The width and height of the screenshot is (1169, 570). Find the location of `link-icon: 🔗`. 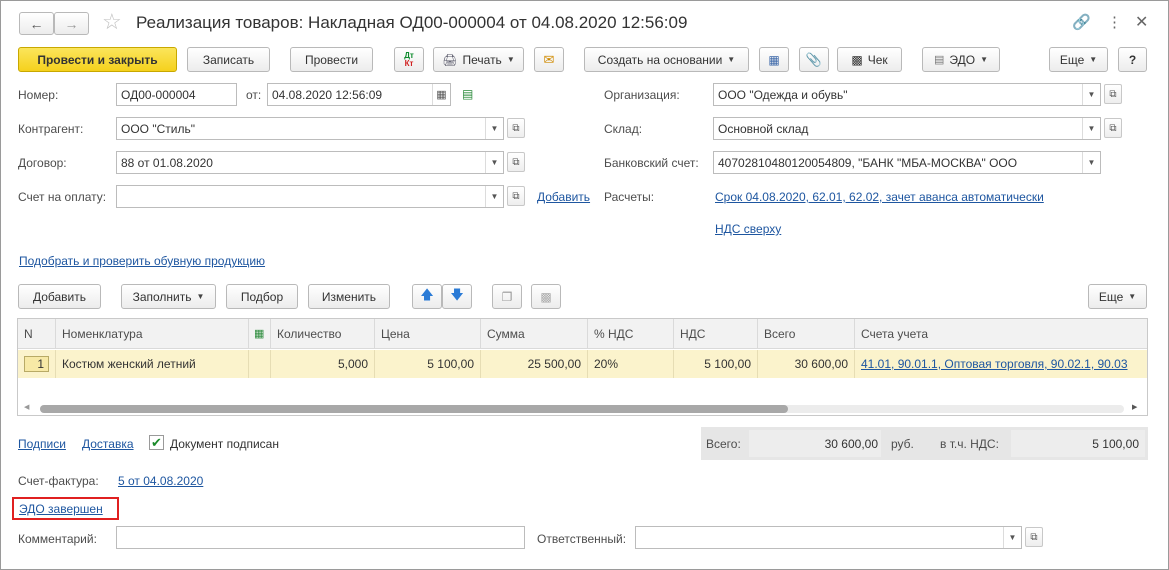

link-icon: 🔗 is located at coordinates (1081, 22).